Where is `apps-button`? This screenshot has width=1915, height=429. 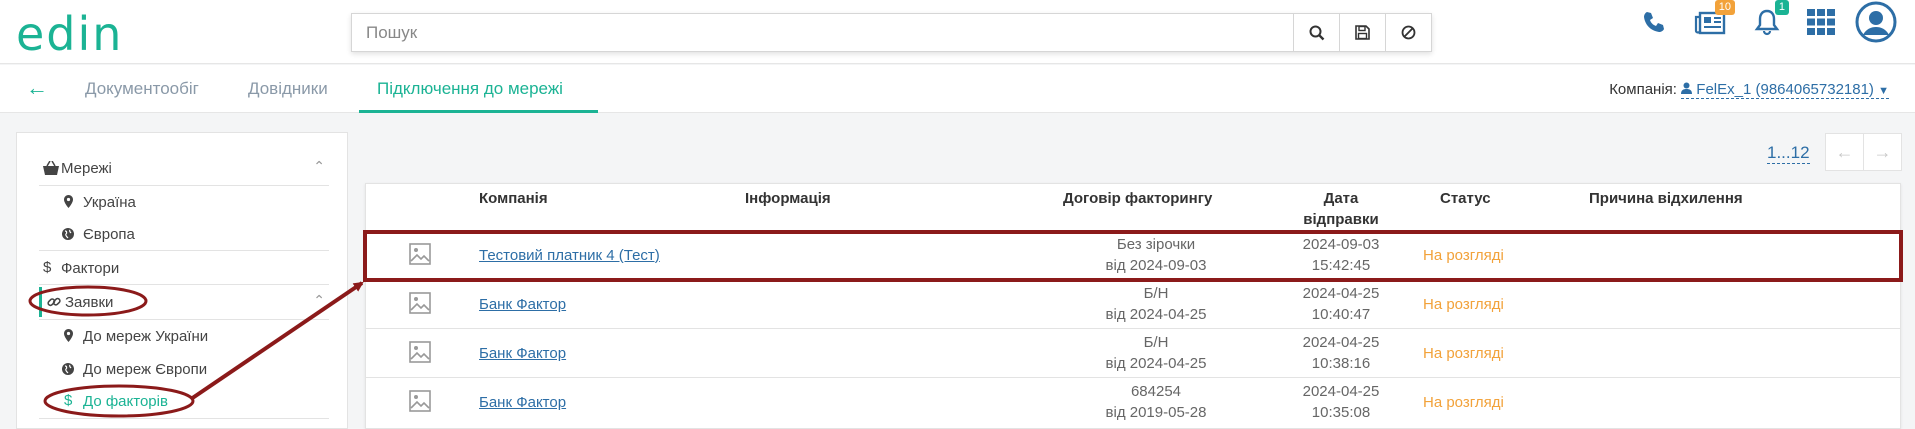 apps-button is located at coordinates (1821, 22).